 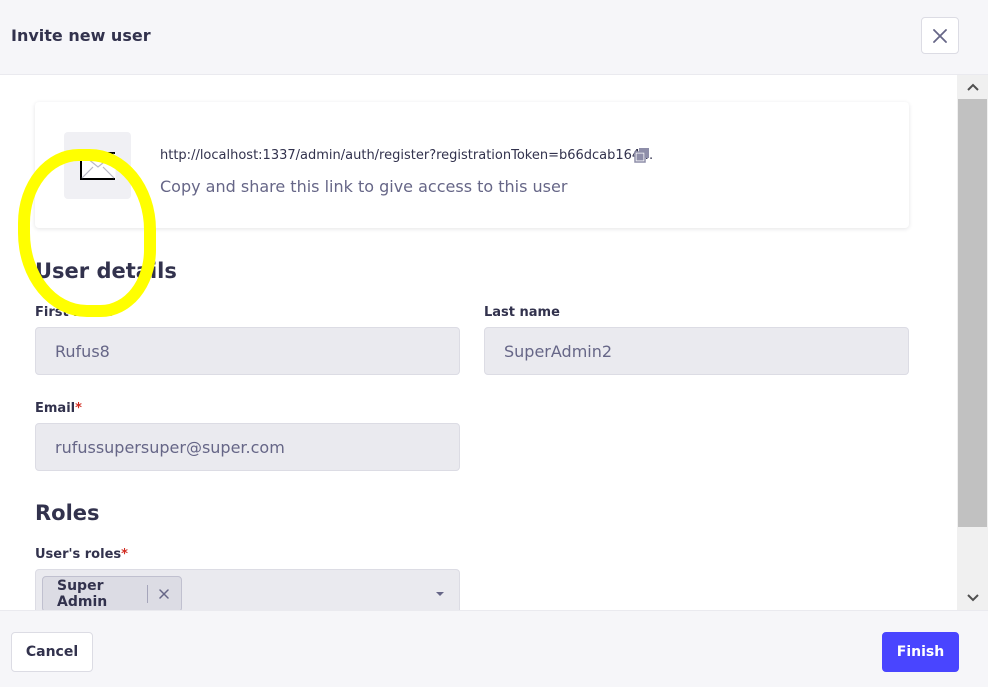 I want to click on scroll-up-arrow, so click(x=972, y=87).